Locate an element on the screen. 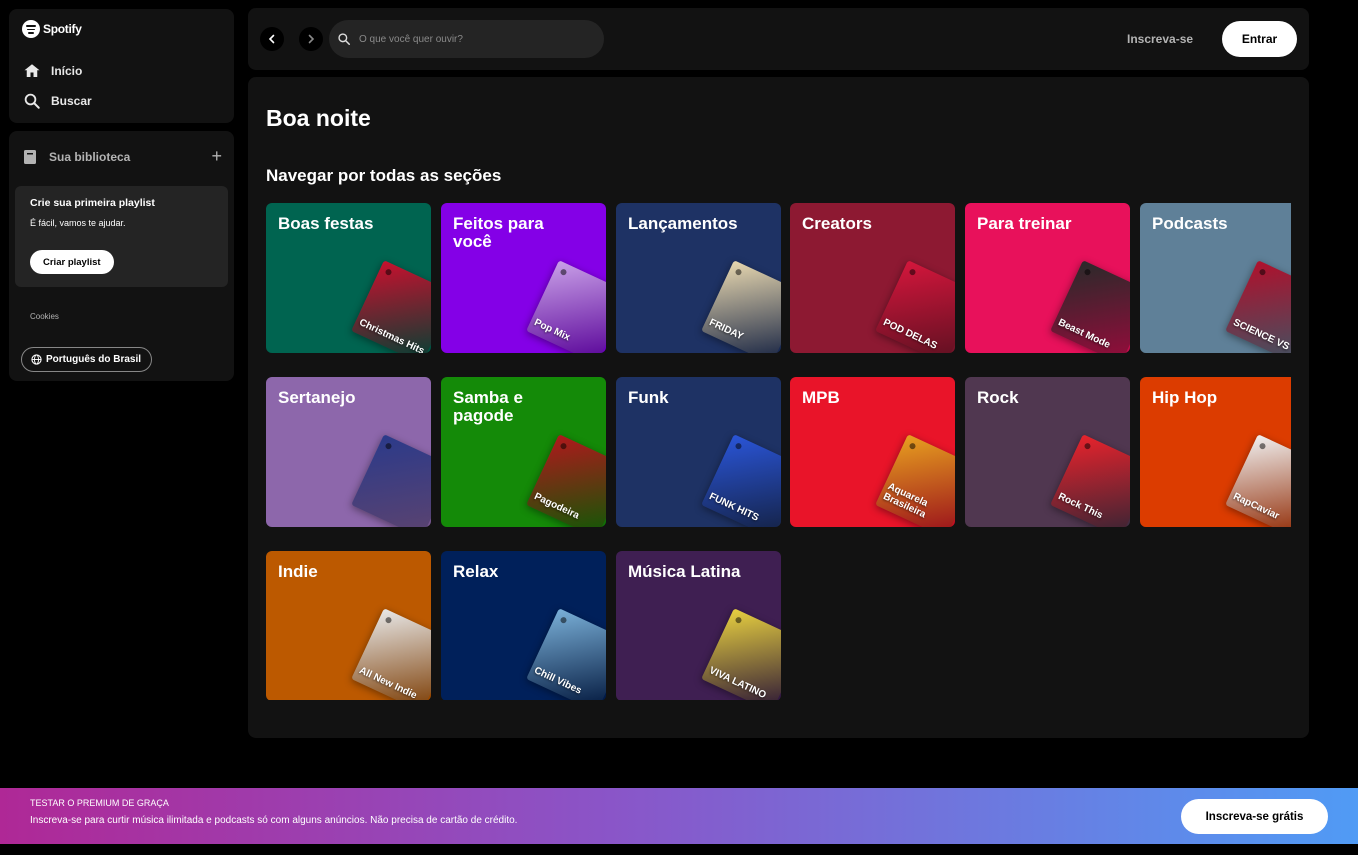 The image size is (1358, 855). cover-text: FRIDAY is located at coordinates (726, 330).